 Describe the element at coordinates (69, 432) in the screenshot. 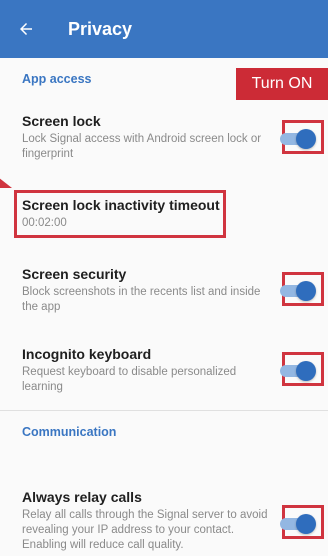

I see `section-header-communication: Communication` at that location.